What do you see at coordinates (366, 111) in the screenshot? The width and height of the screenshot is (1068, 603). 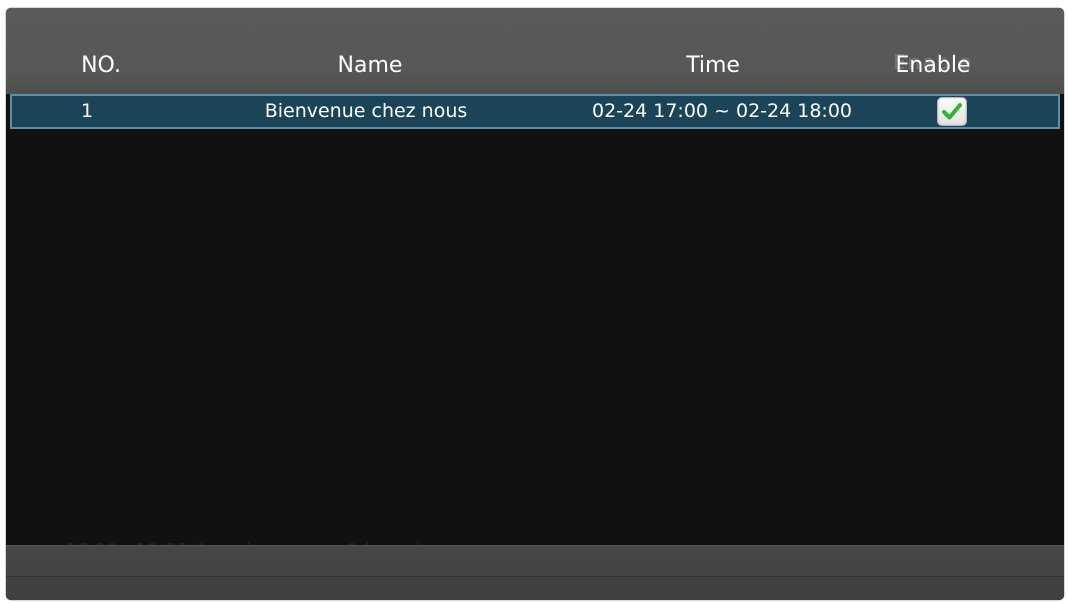 I see `row-name: Bienvenue chez nous` at bounding box center [366, 111].